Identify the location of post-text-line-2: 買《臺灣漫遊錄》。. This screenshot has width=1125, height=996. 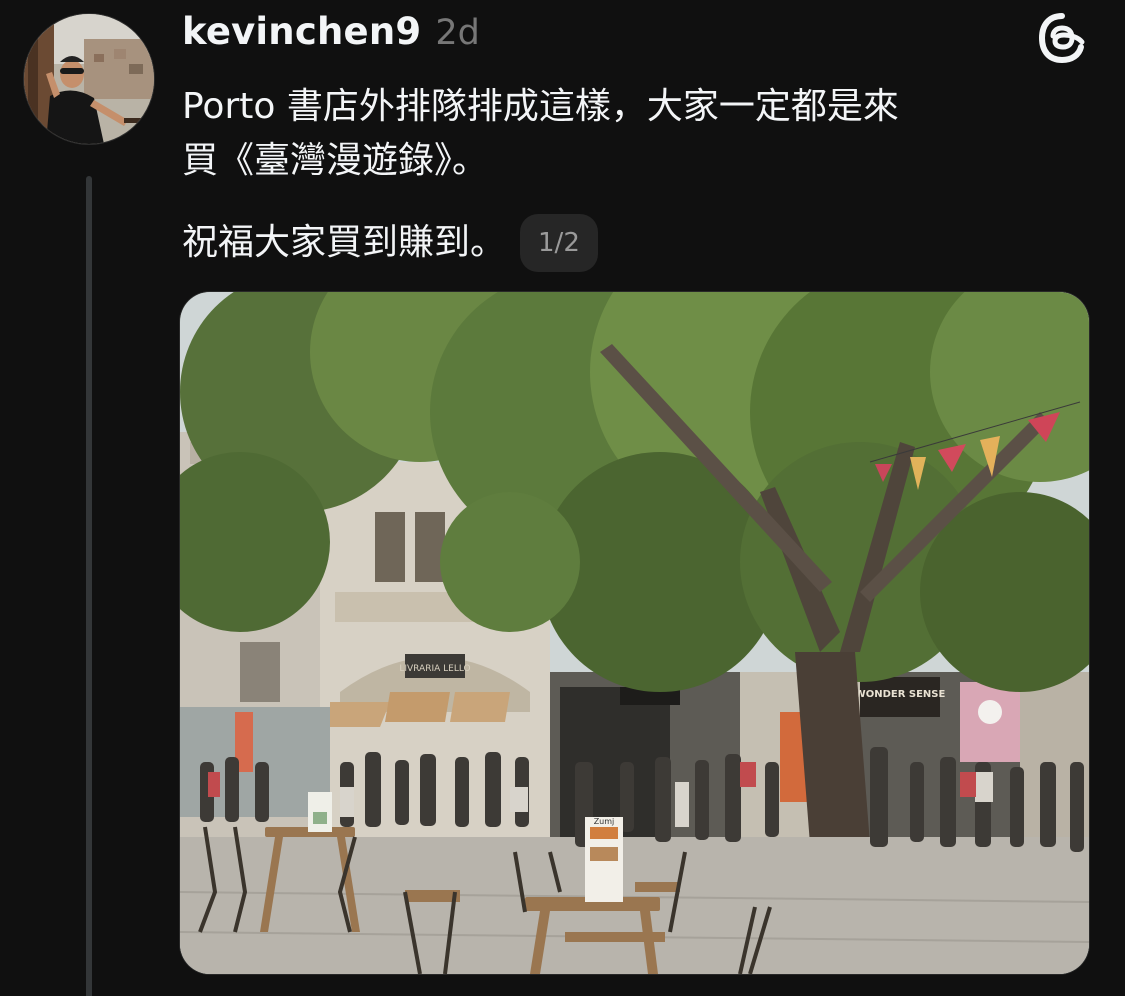
(335, 160).